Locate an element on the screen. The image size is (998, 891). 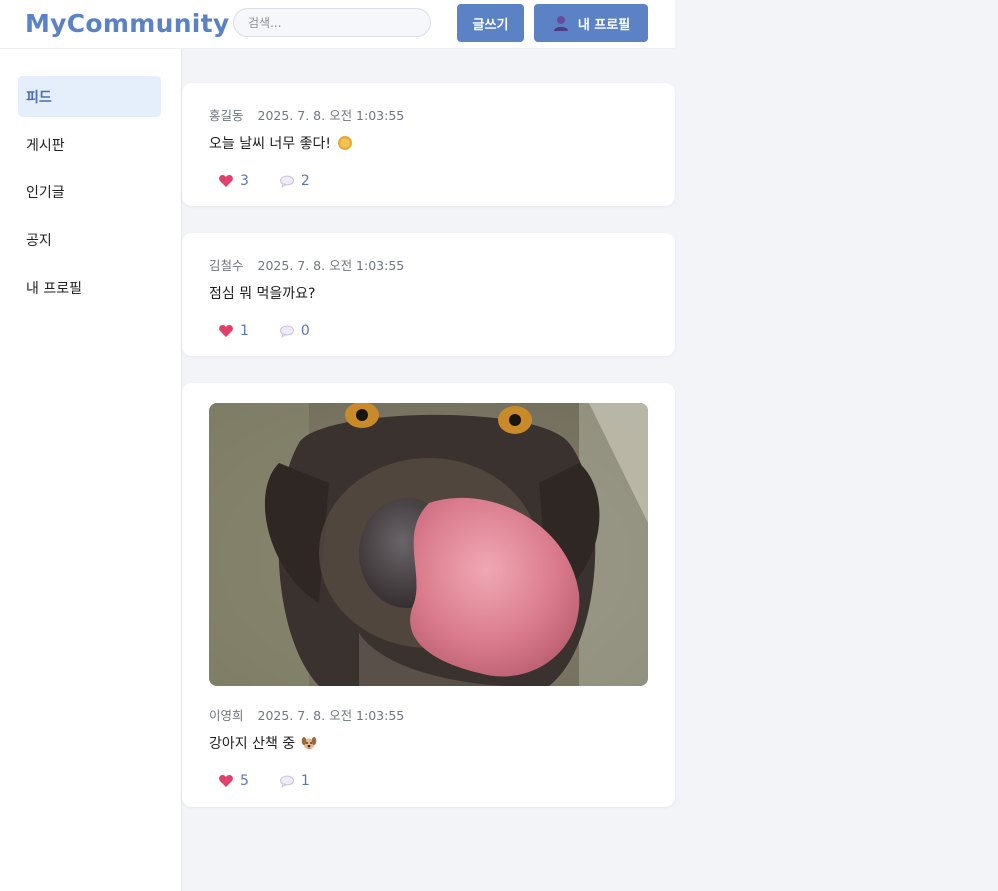
post-meta: 이영희 2025. 7. 8. 오전 1:03:55 is located at coordinates (306, 714).